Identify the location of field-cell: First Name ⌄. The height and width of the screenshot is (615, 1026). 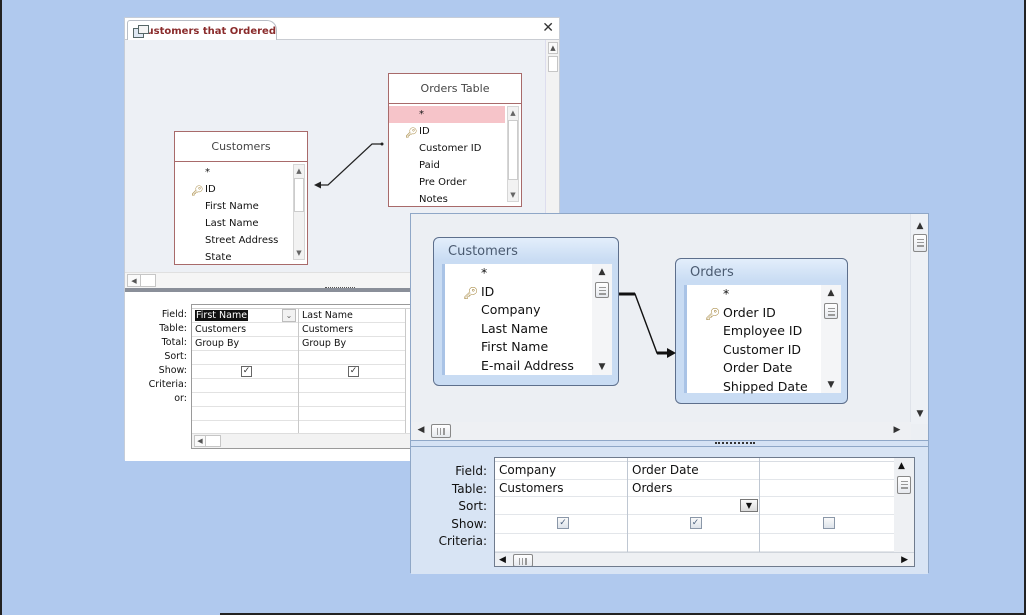
(245, 316).